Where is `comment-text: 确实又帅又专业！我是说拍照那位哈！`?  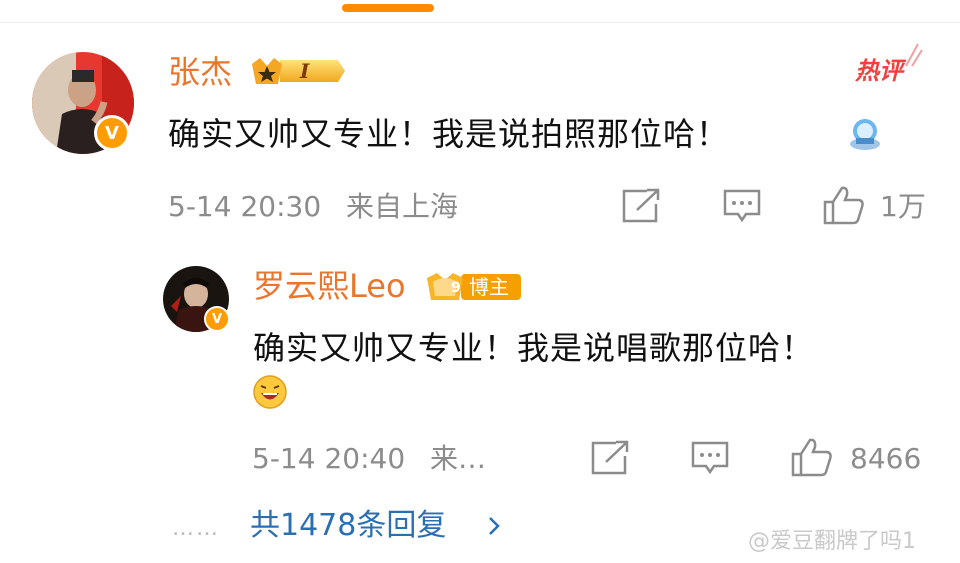 comment-text: 确实又帅又专业！我是说拍照那位哈！ is located at coordinates (449, 134).